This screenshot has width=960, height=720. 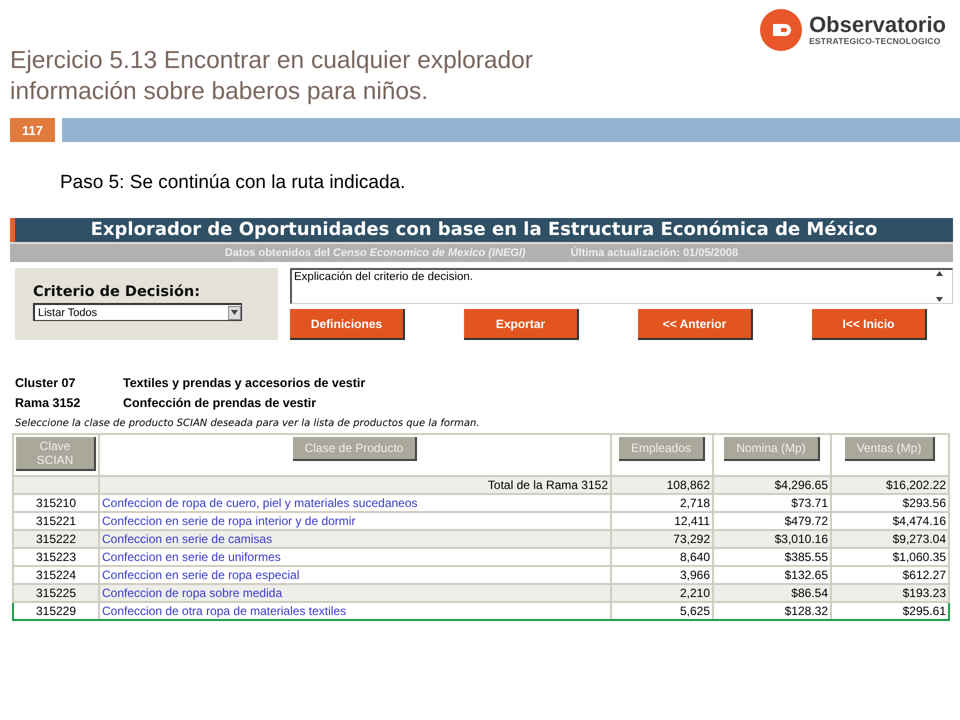 I want to click on logo-name: Observatorio, so click(x=877, y=25).